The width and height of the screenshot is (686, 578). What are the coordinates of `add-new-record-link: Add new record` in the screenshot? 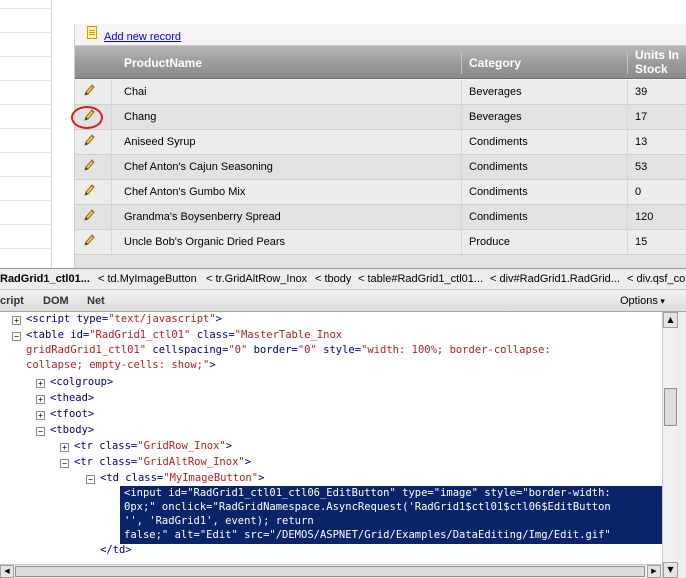 It's located at (142, 37).